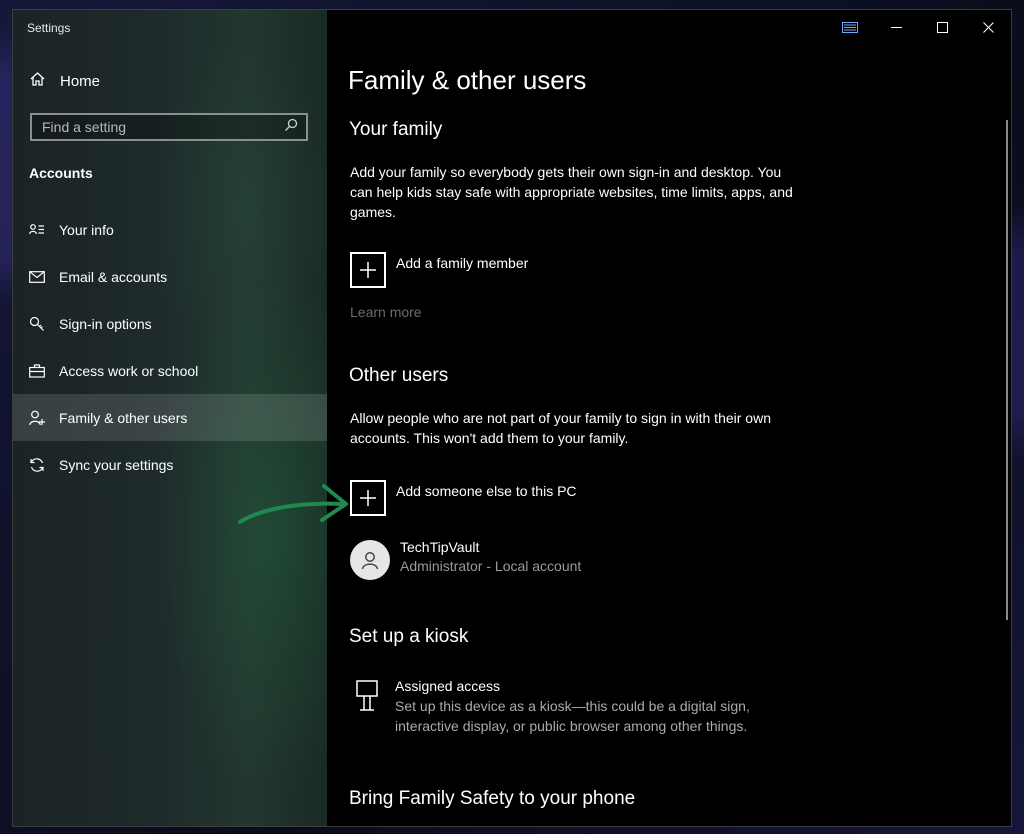 This screenshot has height=834, width=1024. What do you see at coordinates (170, 229) in the screenshot?
I see `sidebar-item-your-info: Your info` at bounding box center [170, 229].